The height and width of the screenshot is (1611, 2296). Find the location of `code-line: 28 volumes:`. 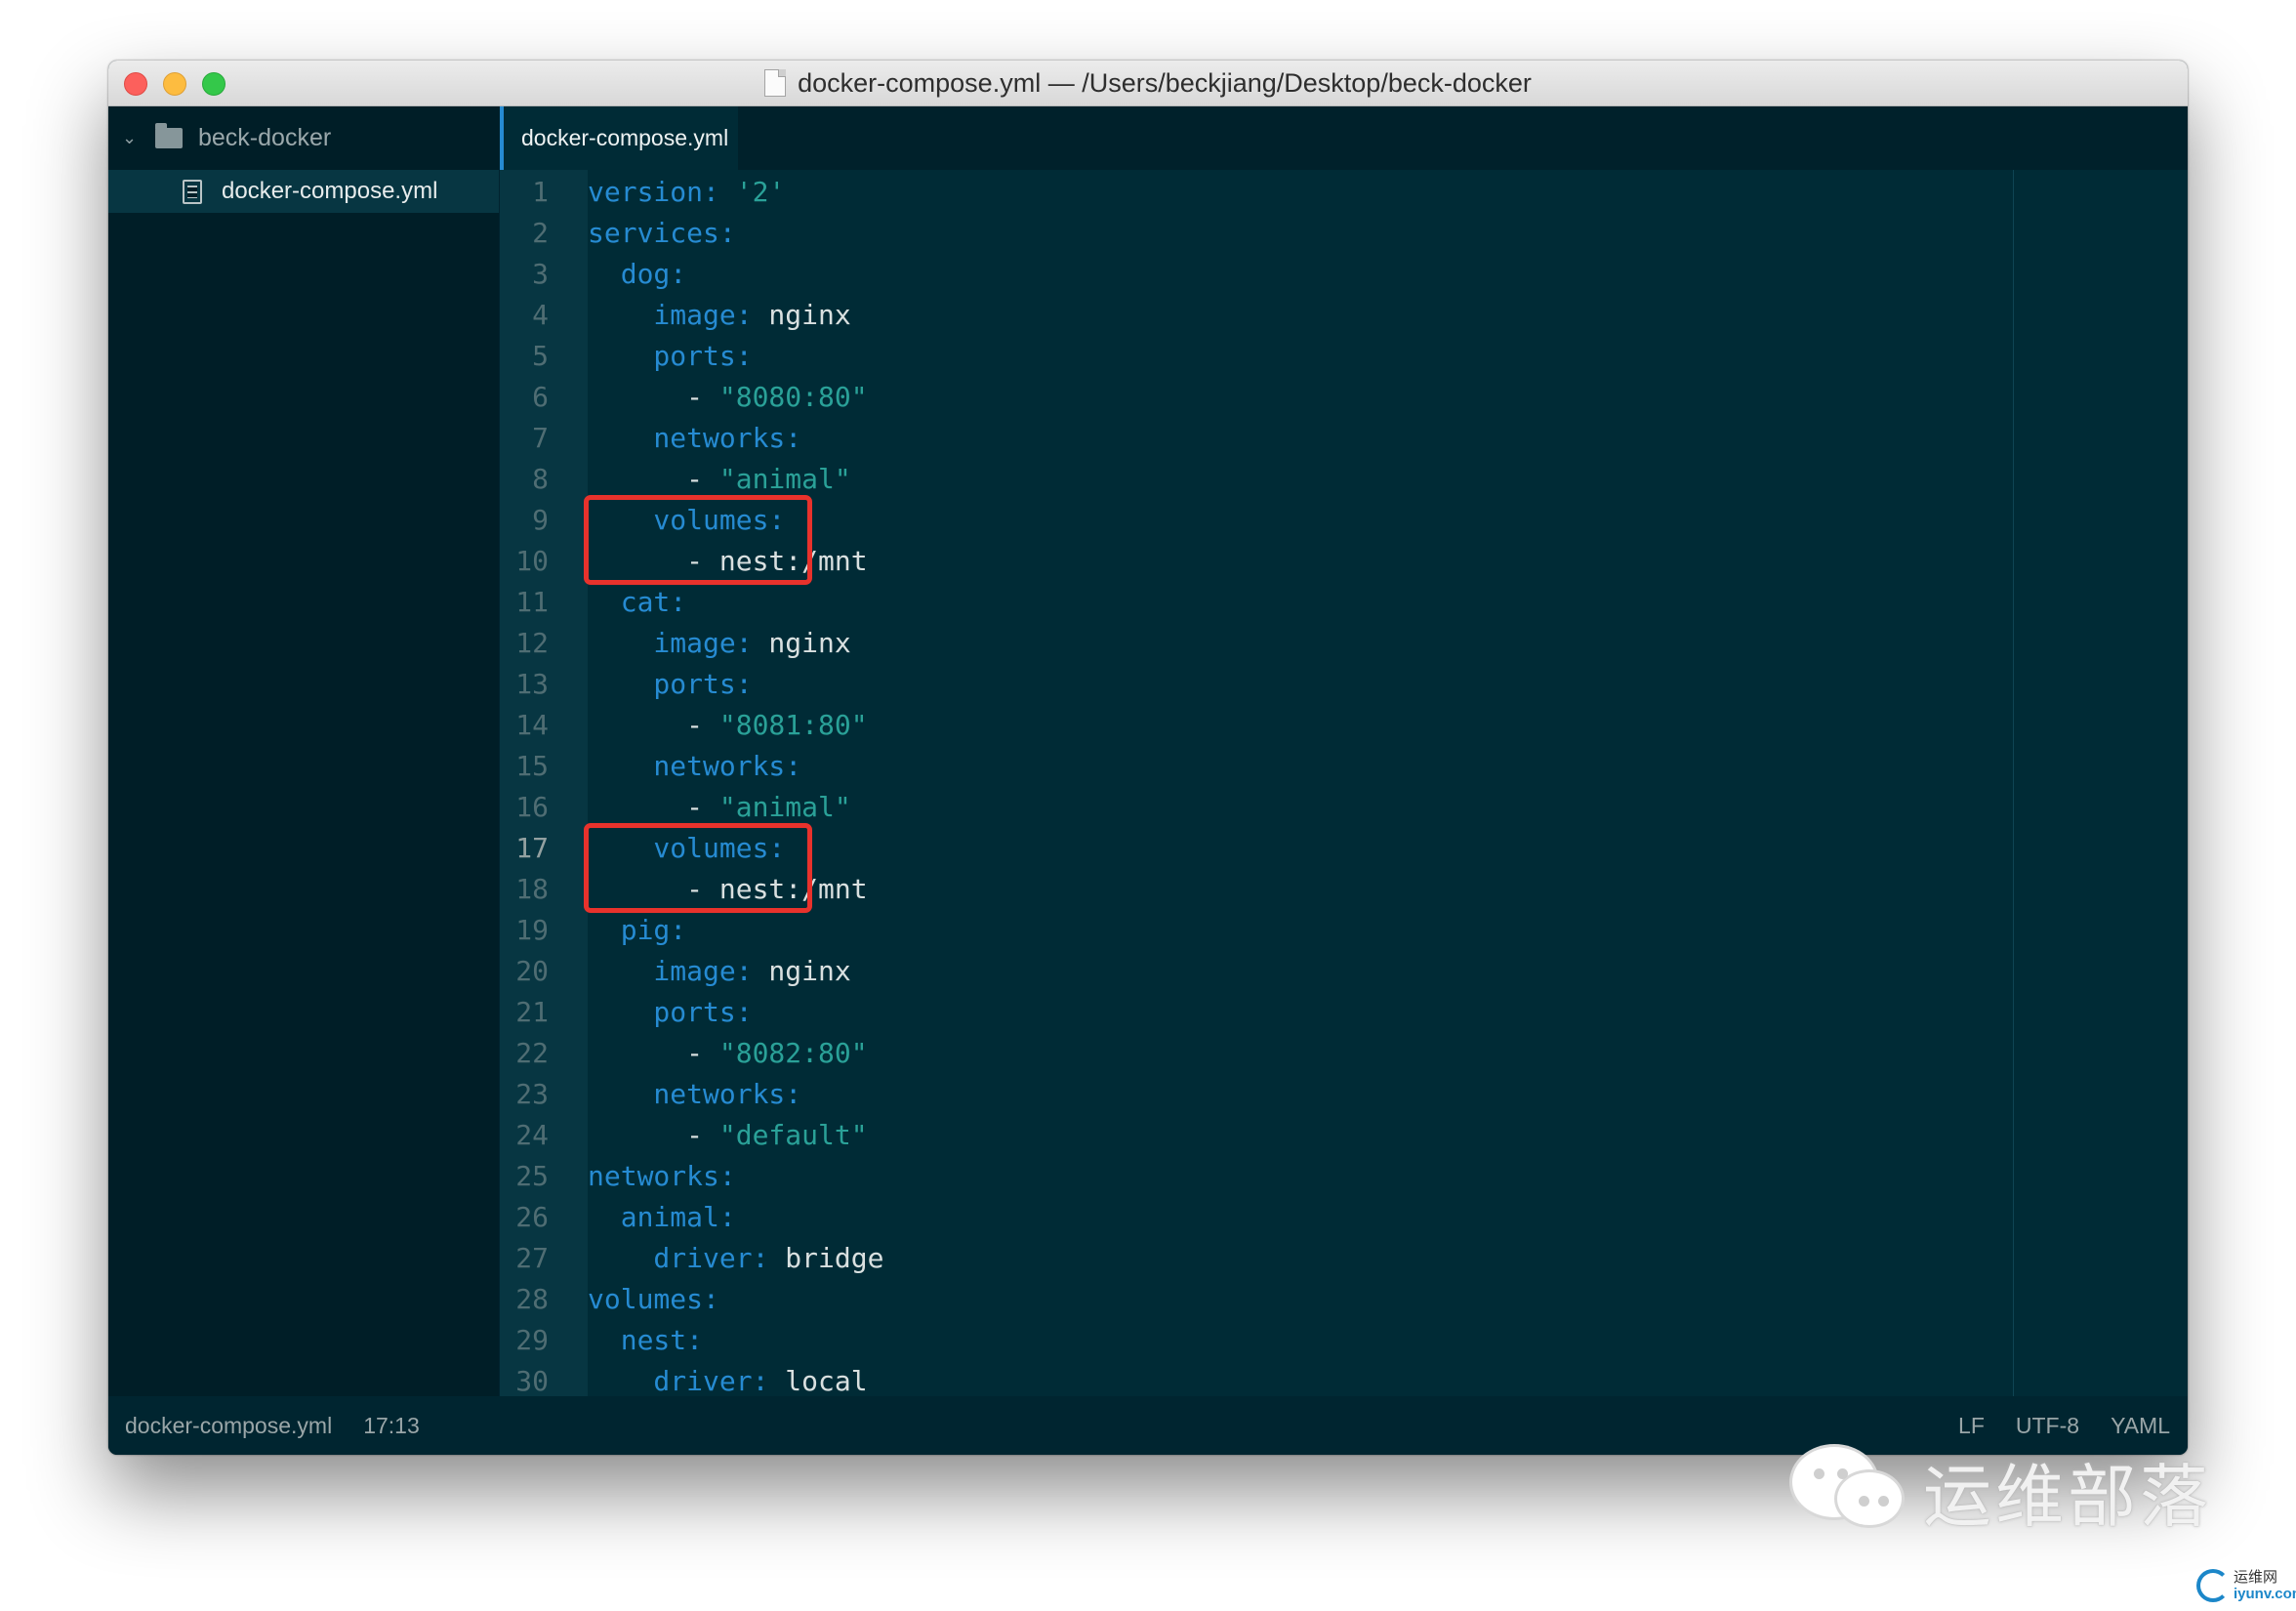

code-line: 28 volumes: is located at coordinates (1344, 1299).